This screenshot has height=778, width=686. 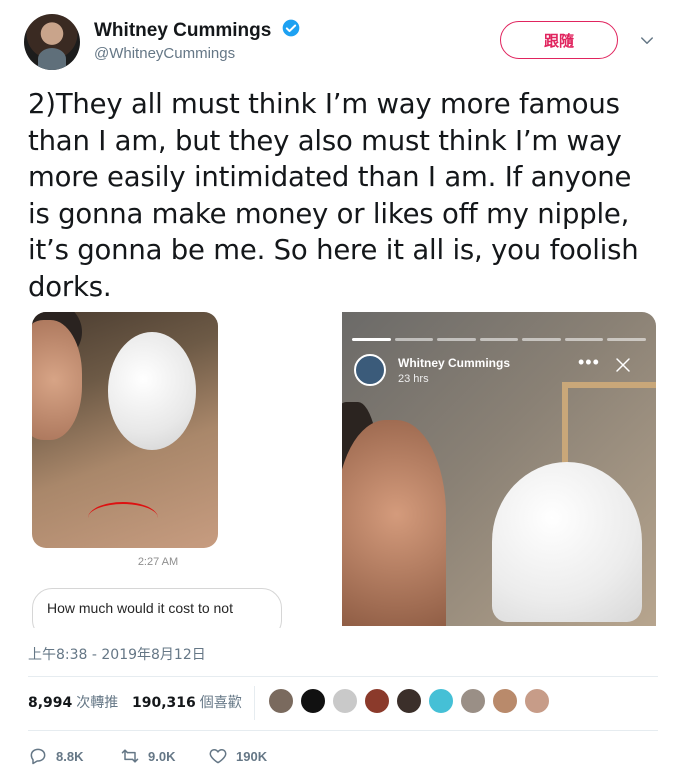 I want to click on liker-avatars, so click(x=412, y=701).